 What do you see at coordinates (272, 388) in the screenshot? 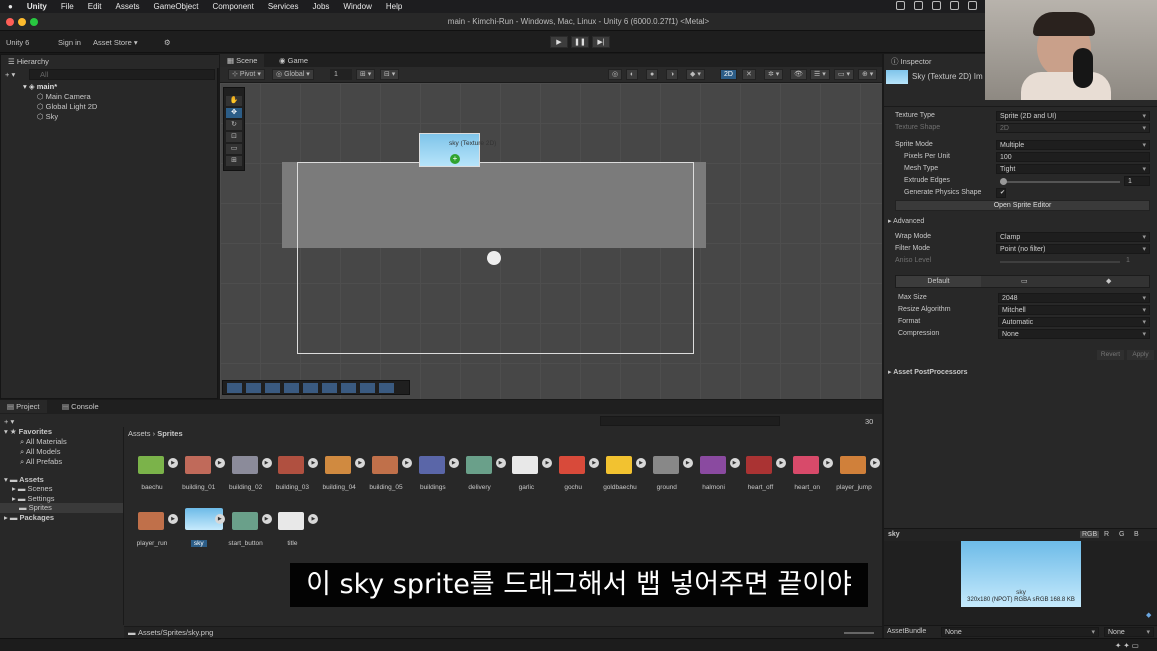
I see `grid-icon` at bounding box center [272, 388].